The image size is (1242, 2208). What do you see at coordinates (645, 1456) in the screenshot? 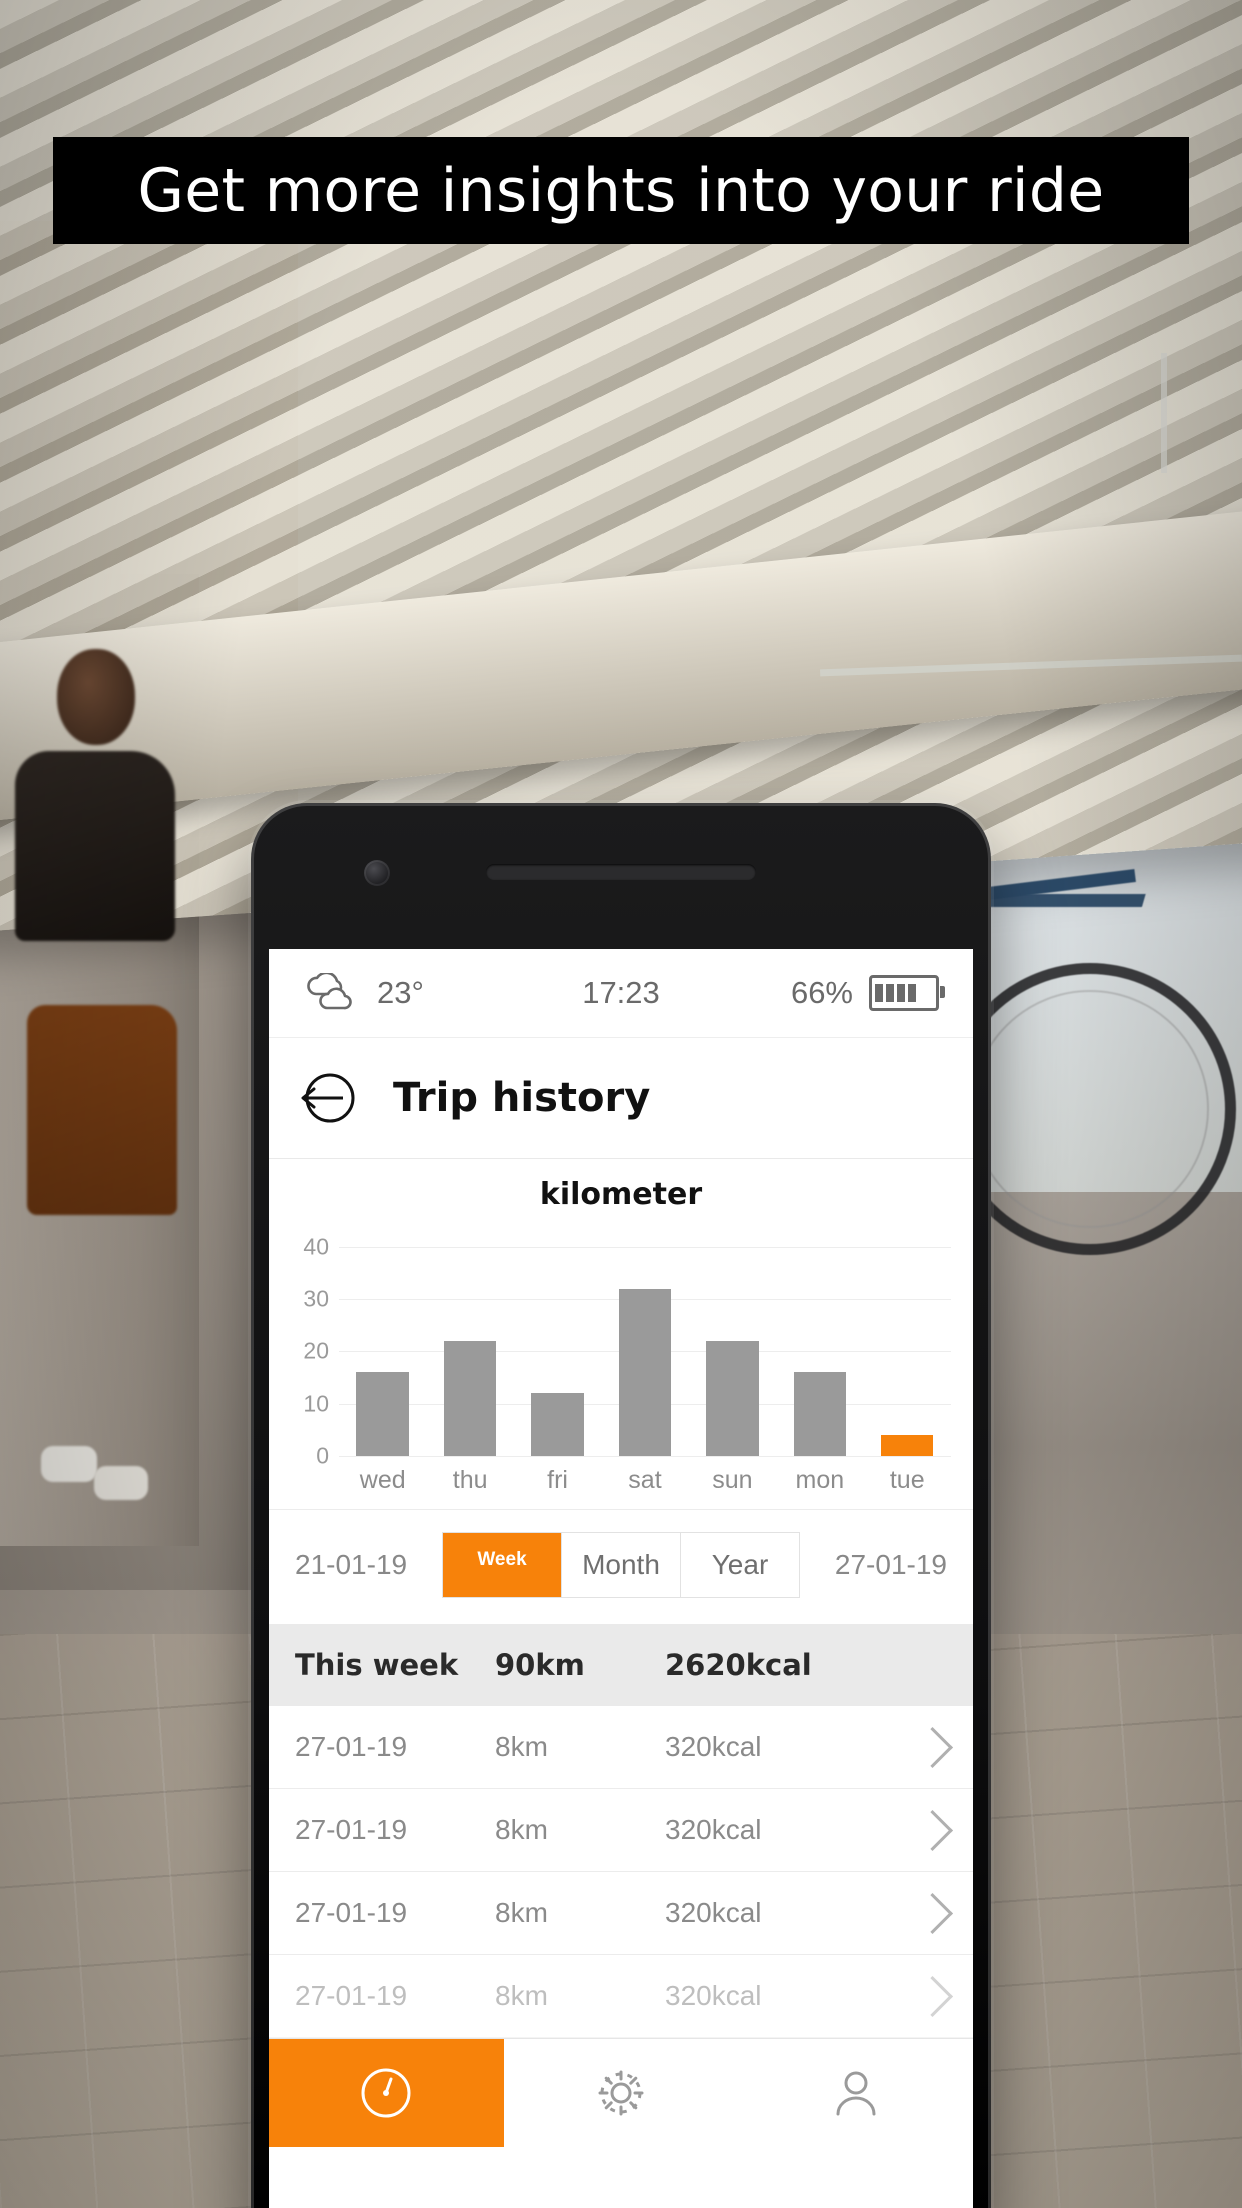
I see `chart-gridline` at bounding box center [645, 1456].